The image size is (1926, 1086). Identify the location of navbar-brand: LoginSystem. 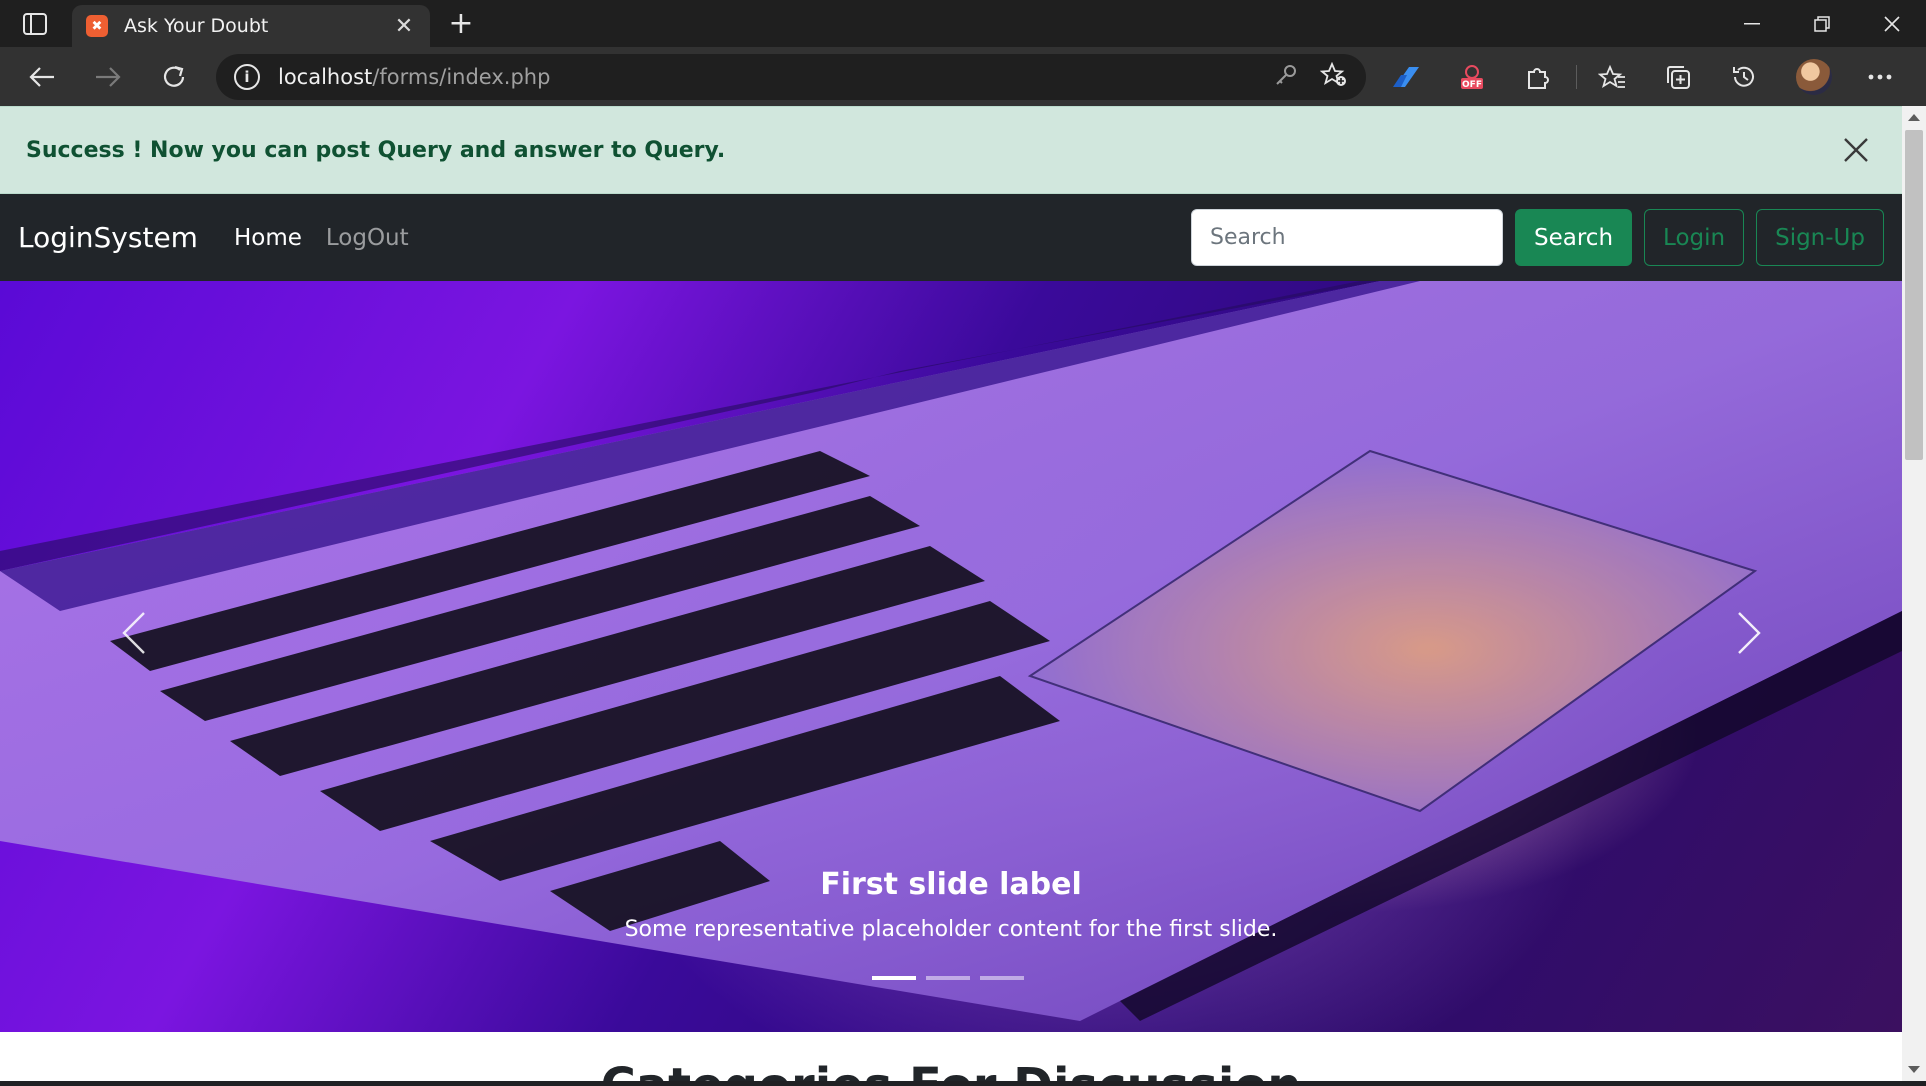
(108, 237).